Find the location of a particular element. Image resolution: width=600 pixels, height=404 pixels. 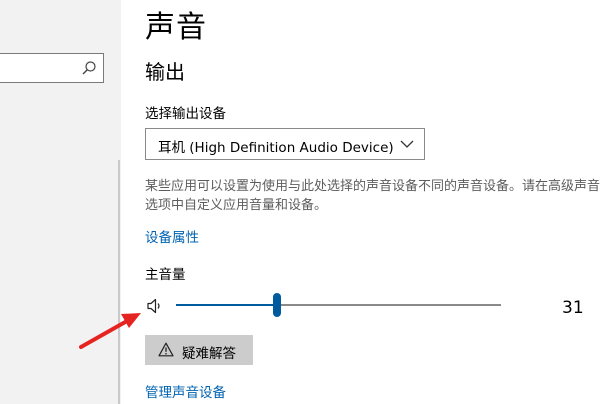

troubleshoot-button: 疑难解答 is located at coordinates (199, 350).